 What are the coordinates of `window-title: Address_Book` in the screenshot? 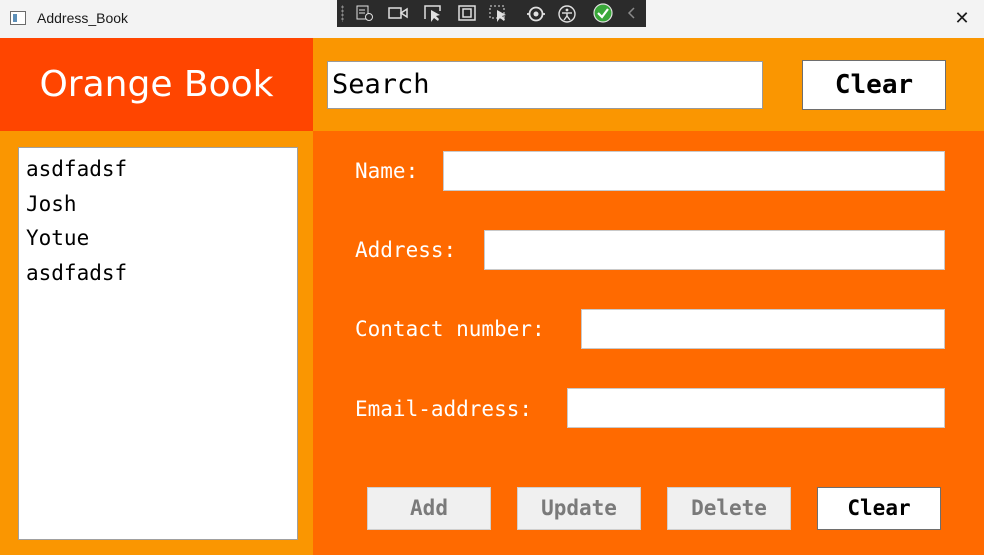 It's located at (83, 18).